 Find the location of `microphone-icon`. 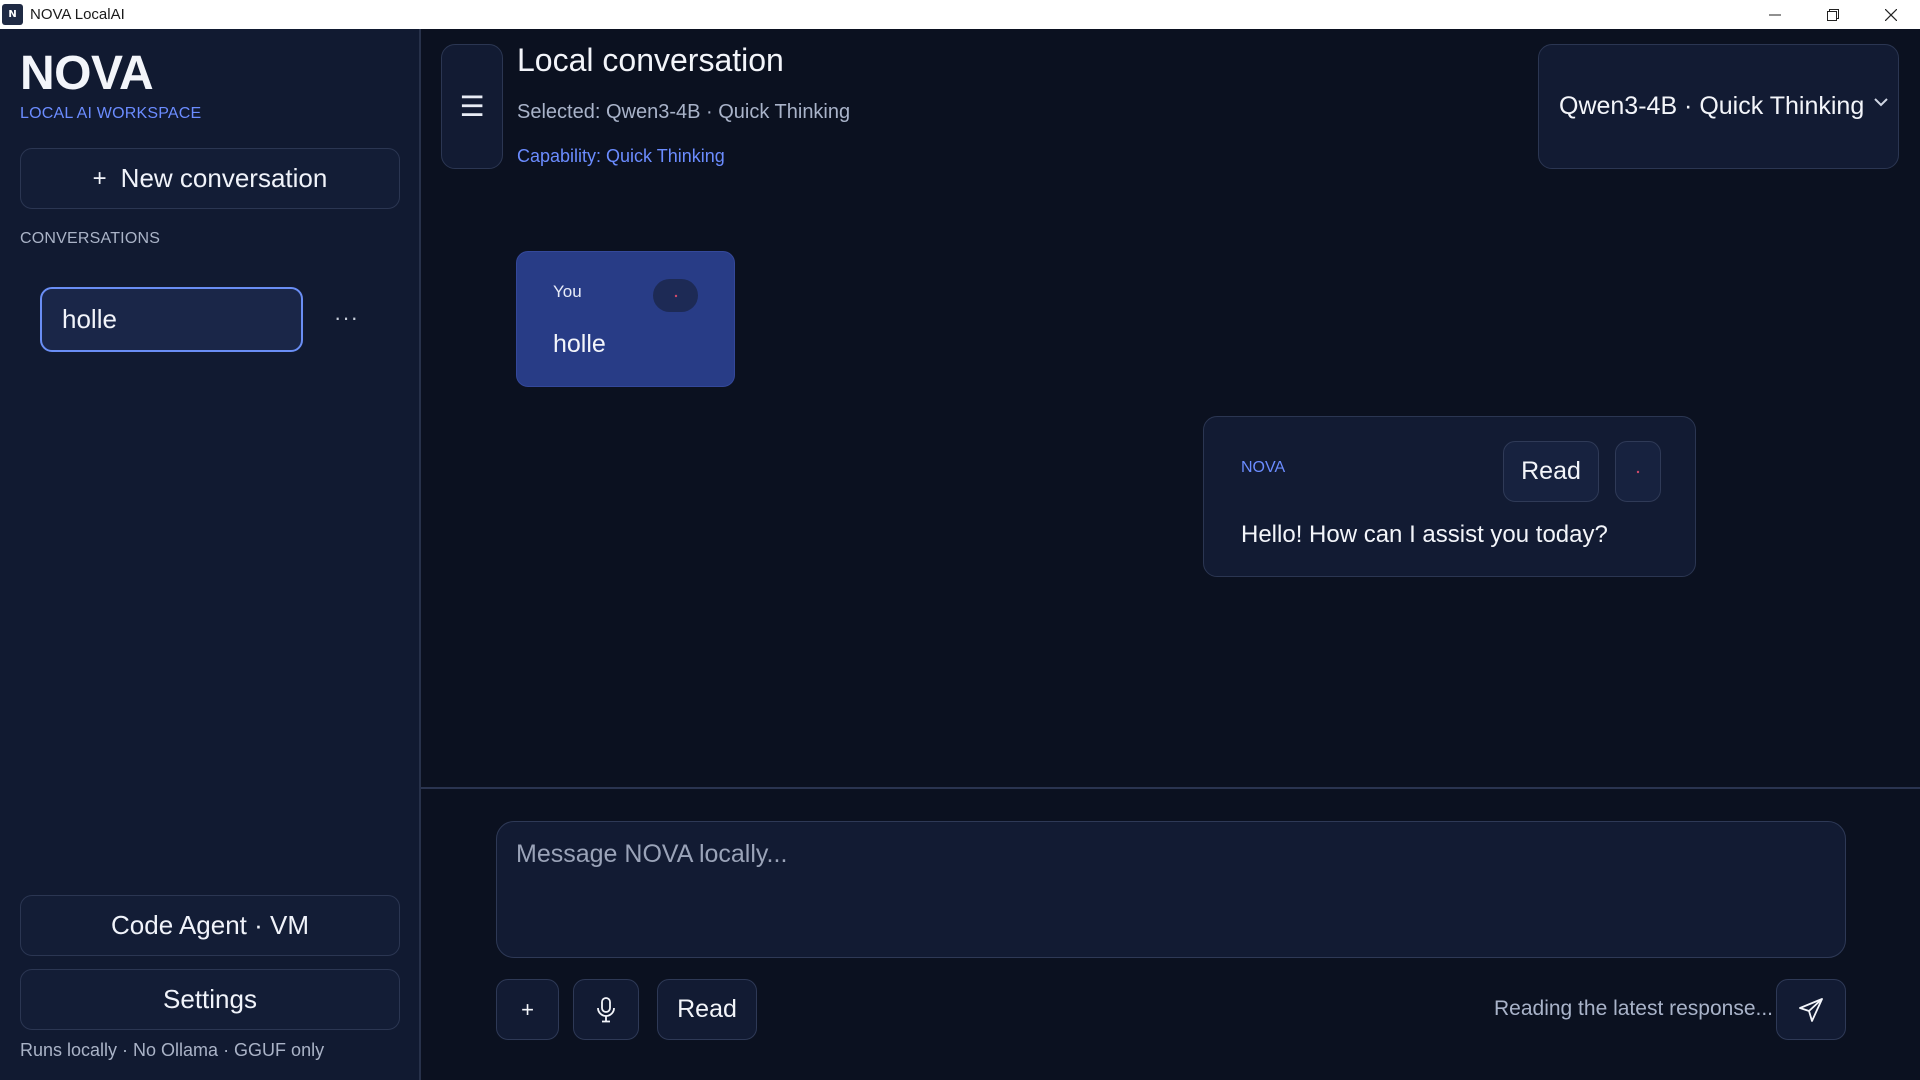

microphone-icon is located at coordinates (606, 1009).